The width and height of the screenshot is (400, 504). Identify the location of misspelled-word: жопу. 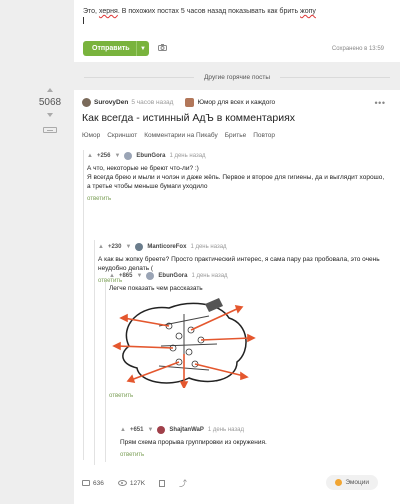
(308, 11).